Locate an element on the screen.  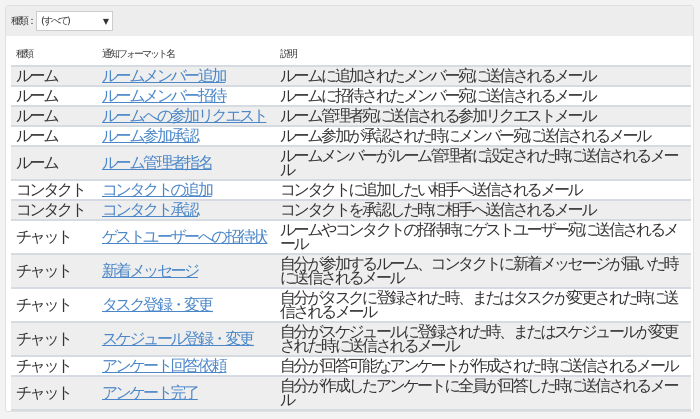
table-cell: 自分がタスクに登録された時、またはタスクが変更された時に送信されるメール is located at coordinates (483, 305).